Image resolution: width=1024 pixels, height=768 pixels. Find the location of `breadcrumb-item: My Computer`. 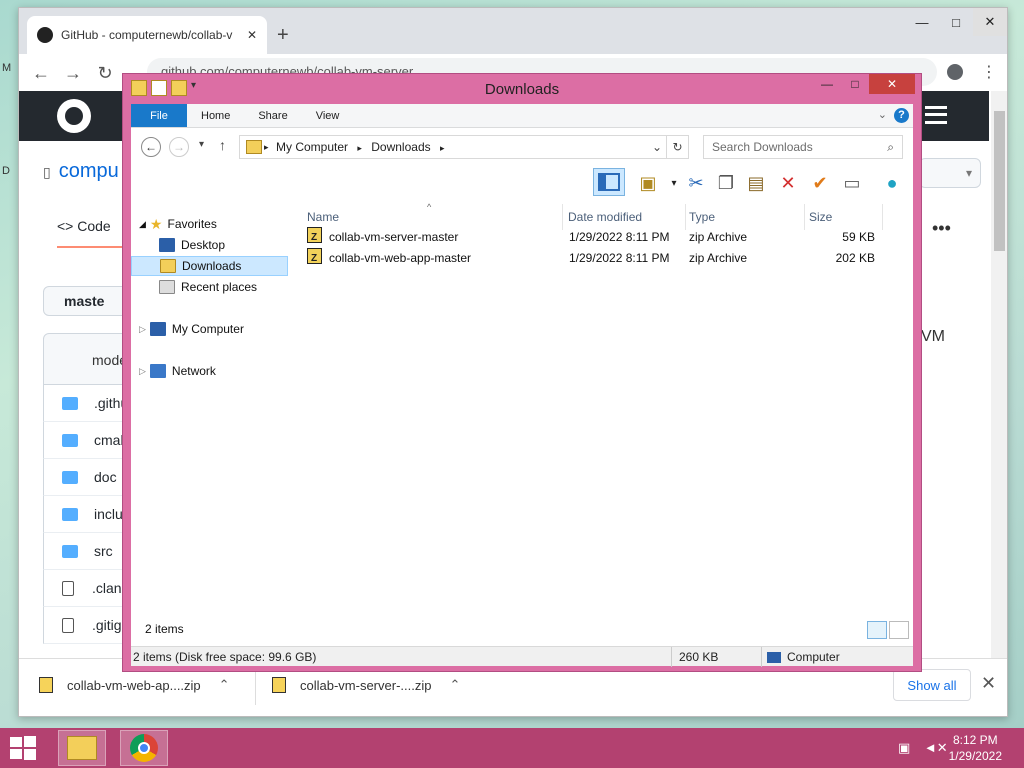

breadcrumb-item: My Computer is located at coordinates (312, 147).